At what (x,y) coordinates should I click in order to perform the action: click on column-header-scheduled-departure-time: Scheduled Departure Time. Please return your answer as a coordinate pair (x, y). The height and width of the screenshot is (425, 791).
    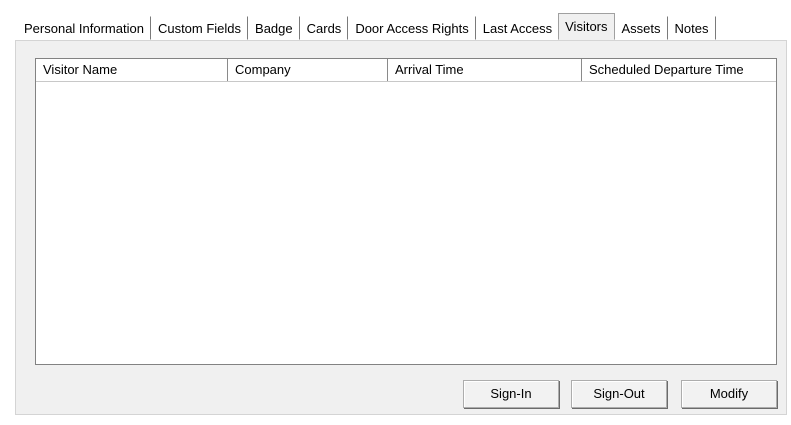
    Looking at the image, I should click on (679, 70).